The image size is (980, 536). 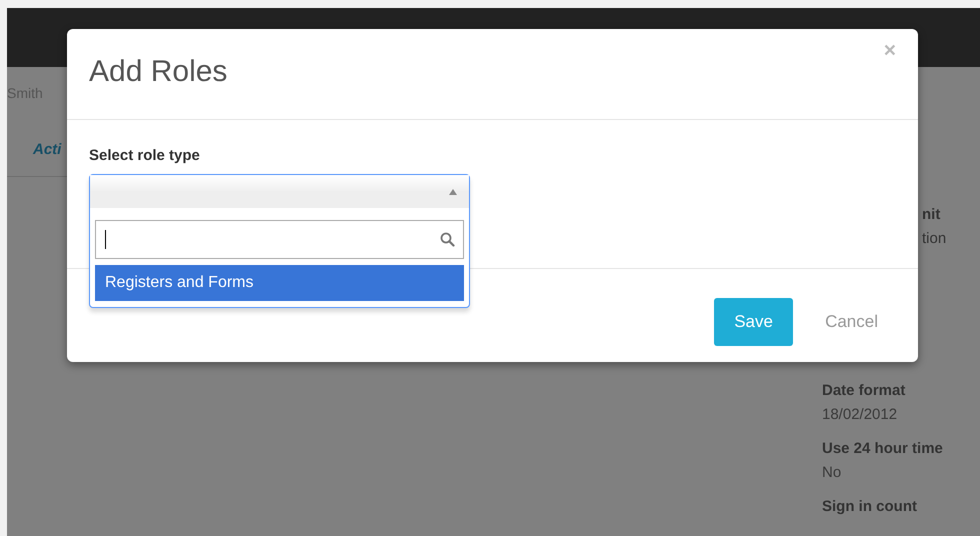 I want to click on cancel-button: Cancel, so click(x=851, y=322).